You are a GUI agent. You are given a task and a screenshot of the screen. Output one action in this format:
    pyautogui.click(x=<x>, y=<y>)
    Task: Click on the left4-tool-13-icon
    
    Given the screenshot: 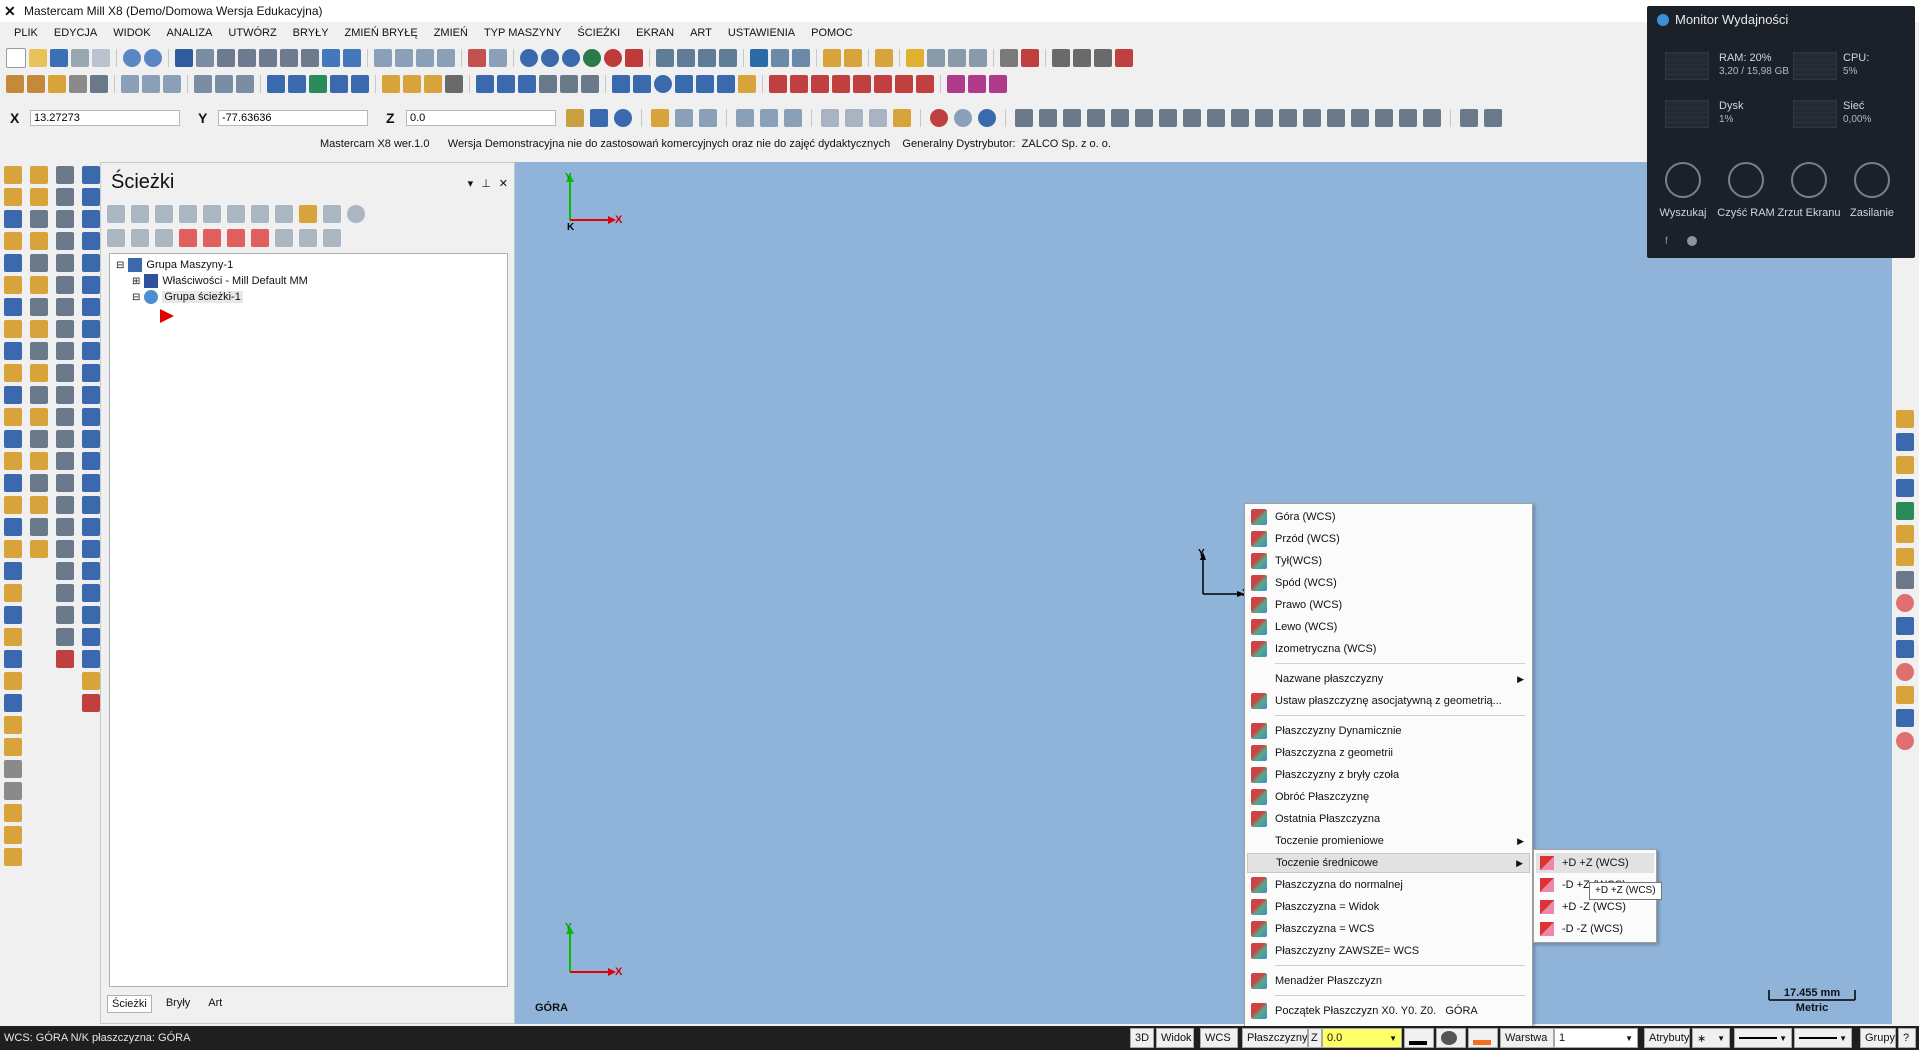 What is the action you would take?
    pyautogui.click(x=91, y=439)
    